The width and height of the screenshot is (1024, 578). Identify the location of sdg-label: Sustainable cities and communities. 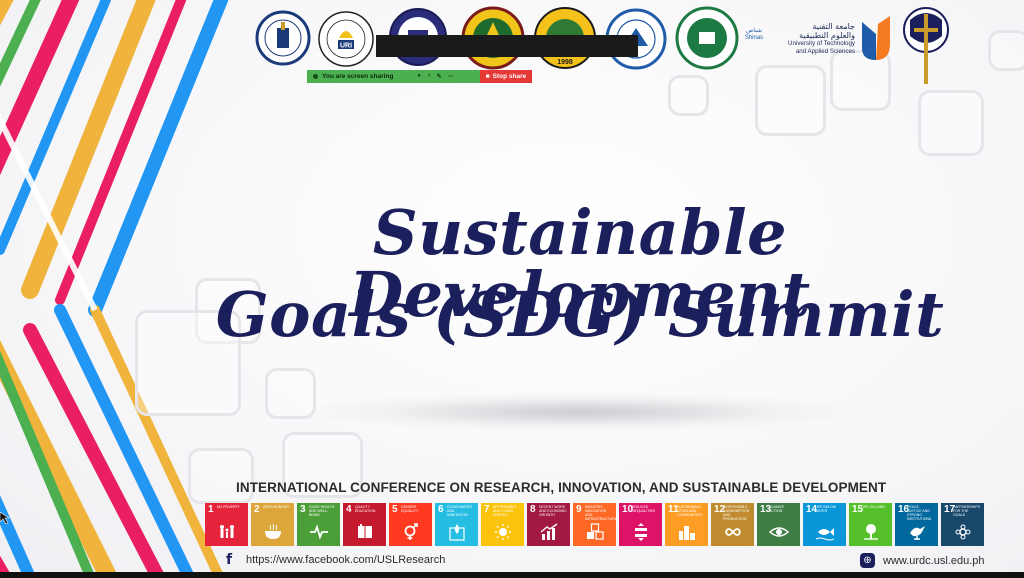
(689, 511).